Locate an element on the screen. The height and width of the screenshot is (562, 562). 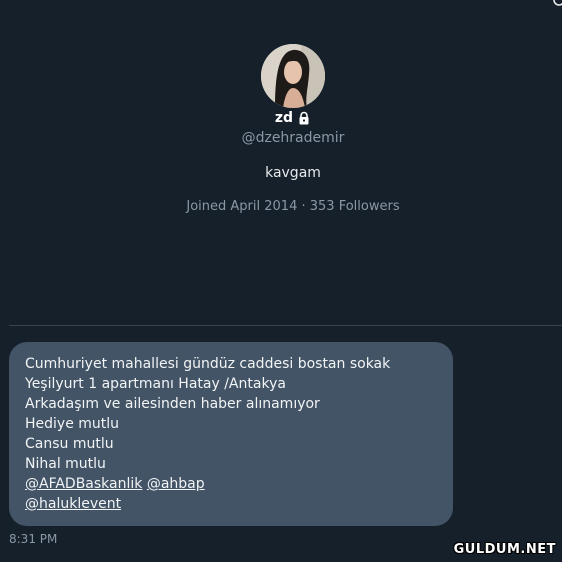
divider is located at coordinates (285, 325).